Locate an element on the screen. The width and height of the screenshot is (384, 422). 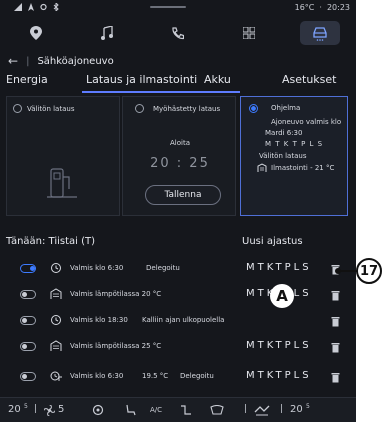
apps-grid-icon is located at coordinates (249, 33).